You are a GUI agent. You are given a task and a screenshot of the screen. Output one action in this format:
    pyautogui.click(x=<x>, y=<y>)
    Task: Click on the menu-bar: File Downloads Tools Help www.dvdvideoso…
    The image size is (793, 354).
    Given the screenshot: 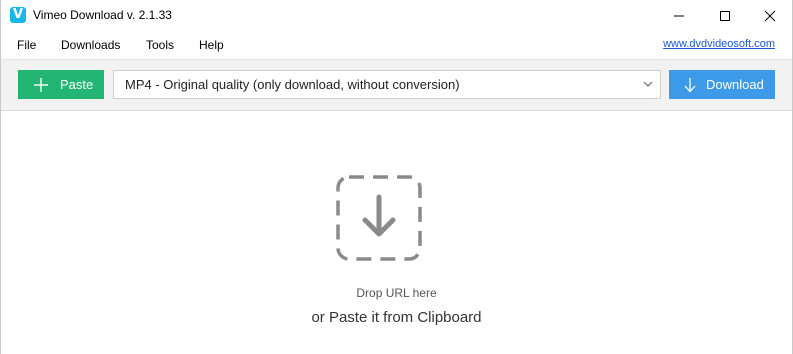 What is the action you would take?
    pyautogui.click(x=396, y=45)
    